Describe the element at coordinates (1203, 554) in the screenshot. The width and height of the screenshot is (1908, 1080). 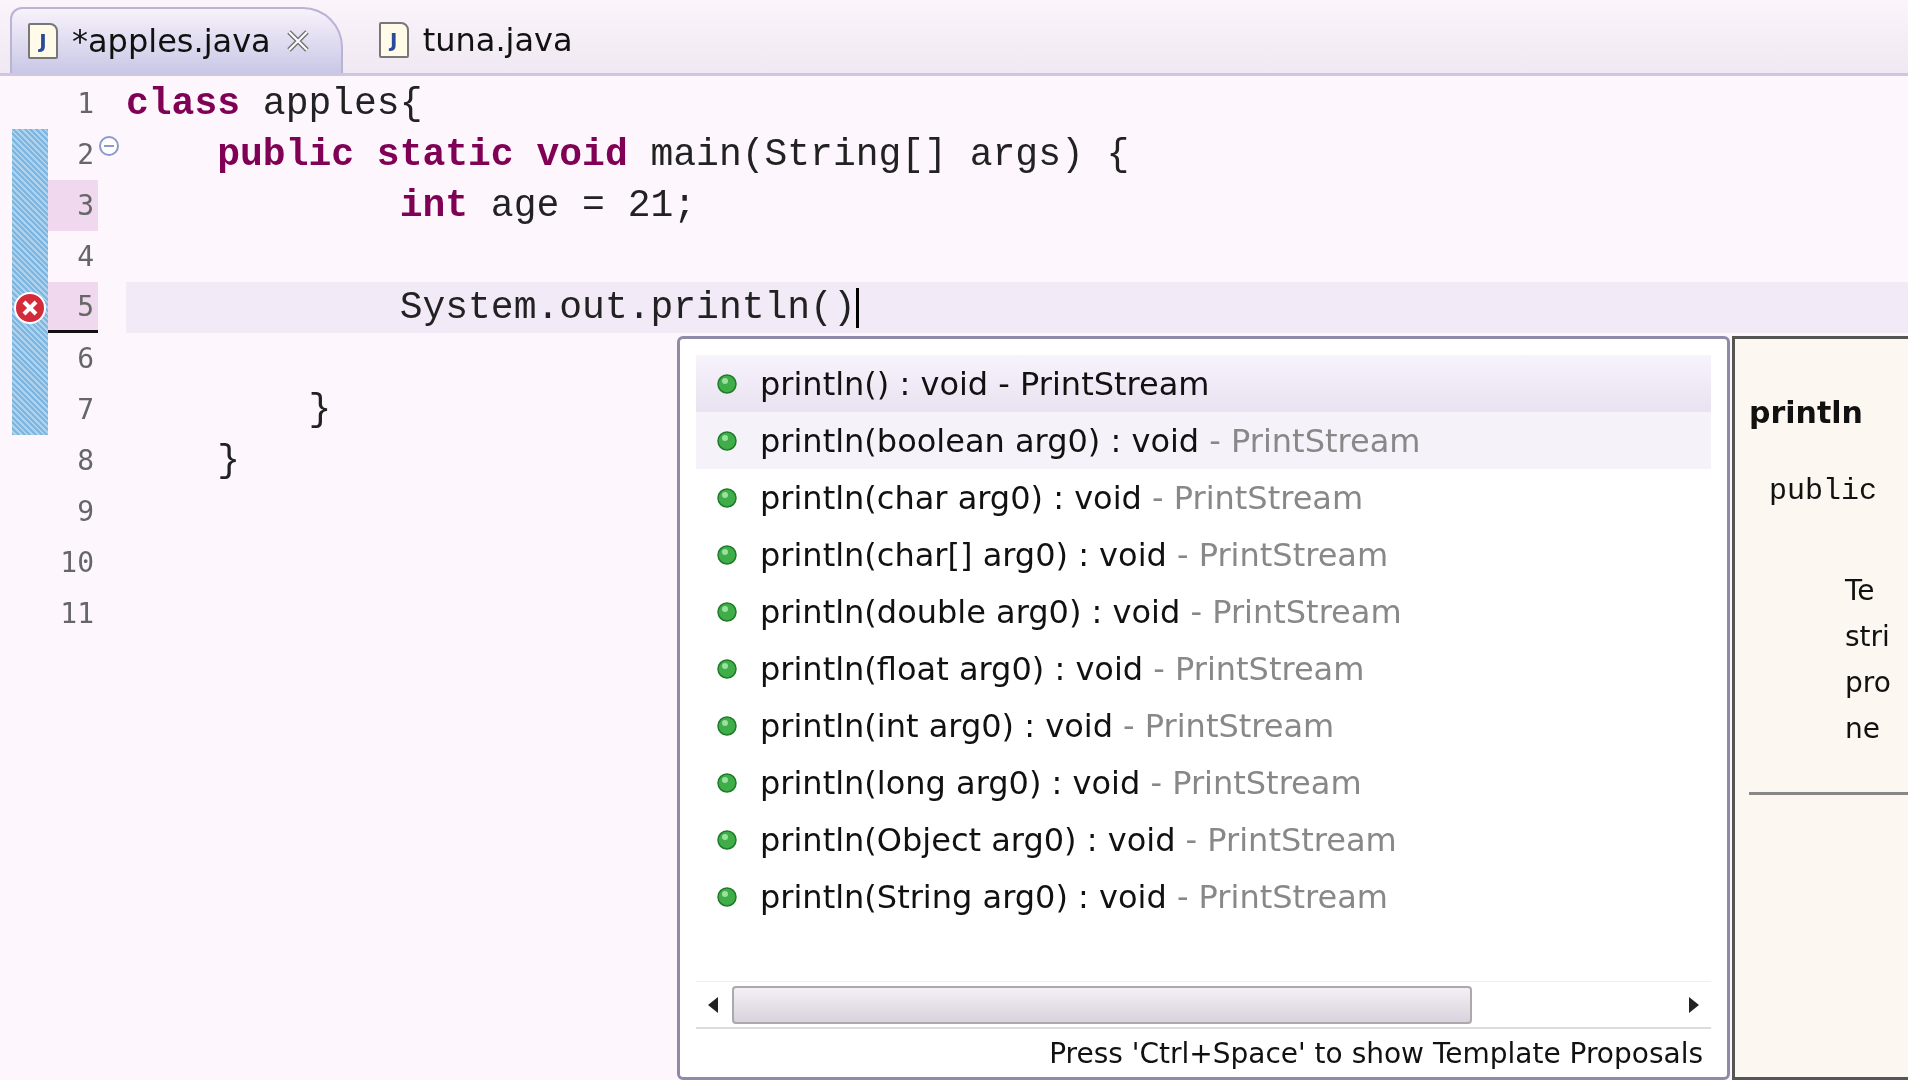
I see `proposal-item: println(char[] arg0) : void - PrintStream` at that location.